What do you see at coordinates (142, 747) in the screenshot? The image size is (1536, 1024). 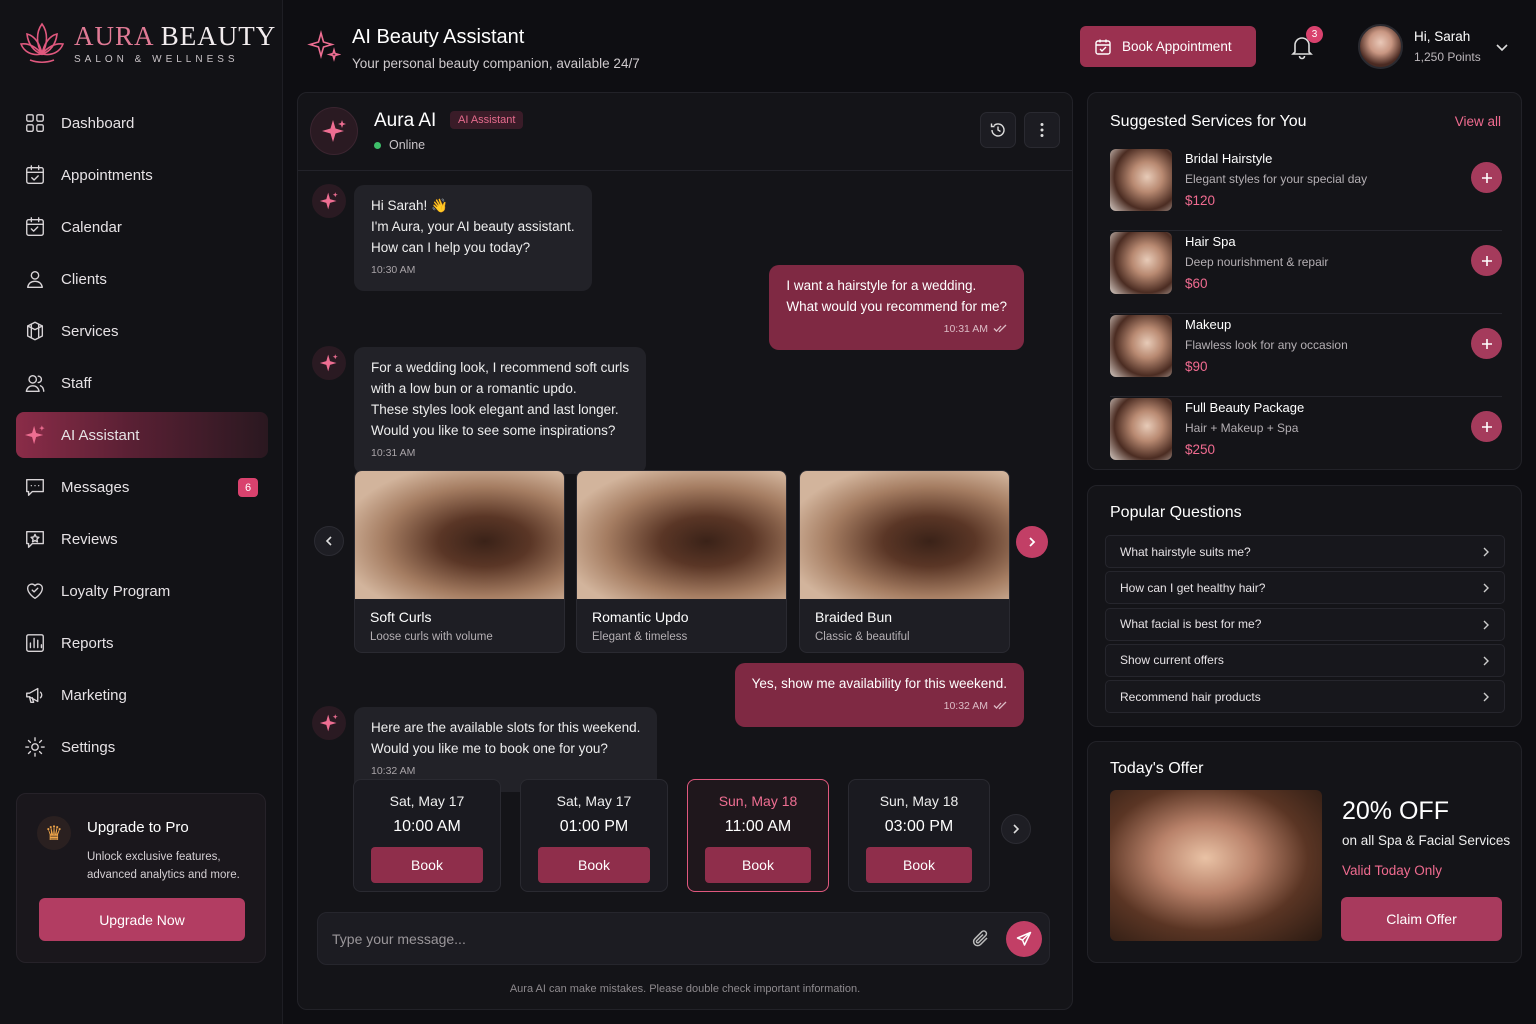 I see `sidebar-item-settings: Settings` at bounding box center [142, 747].